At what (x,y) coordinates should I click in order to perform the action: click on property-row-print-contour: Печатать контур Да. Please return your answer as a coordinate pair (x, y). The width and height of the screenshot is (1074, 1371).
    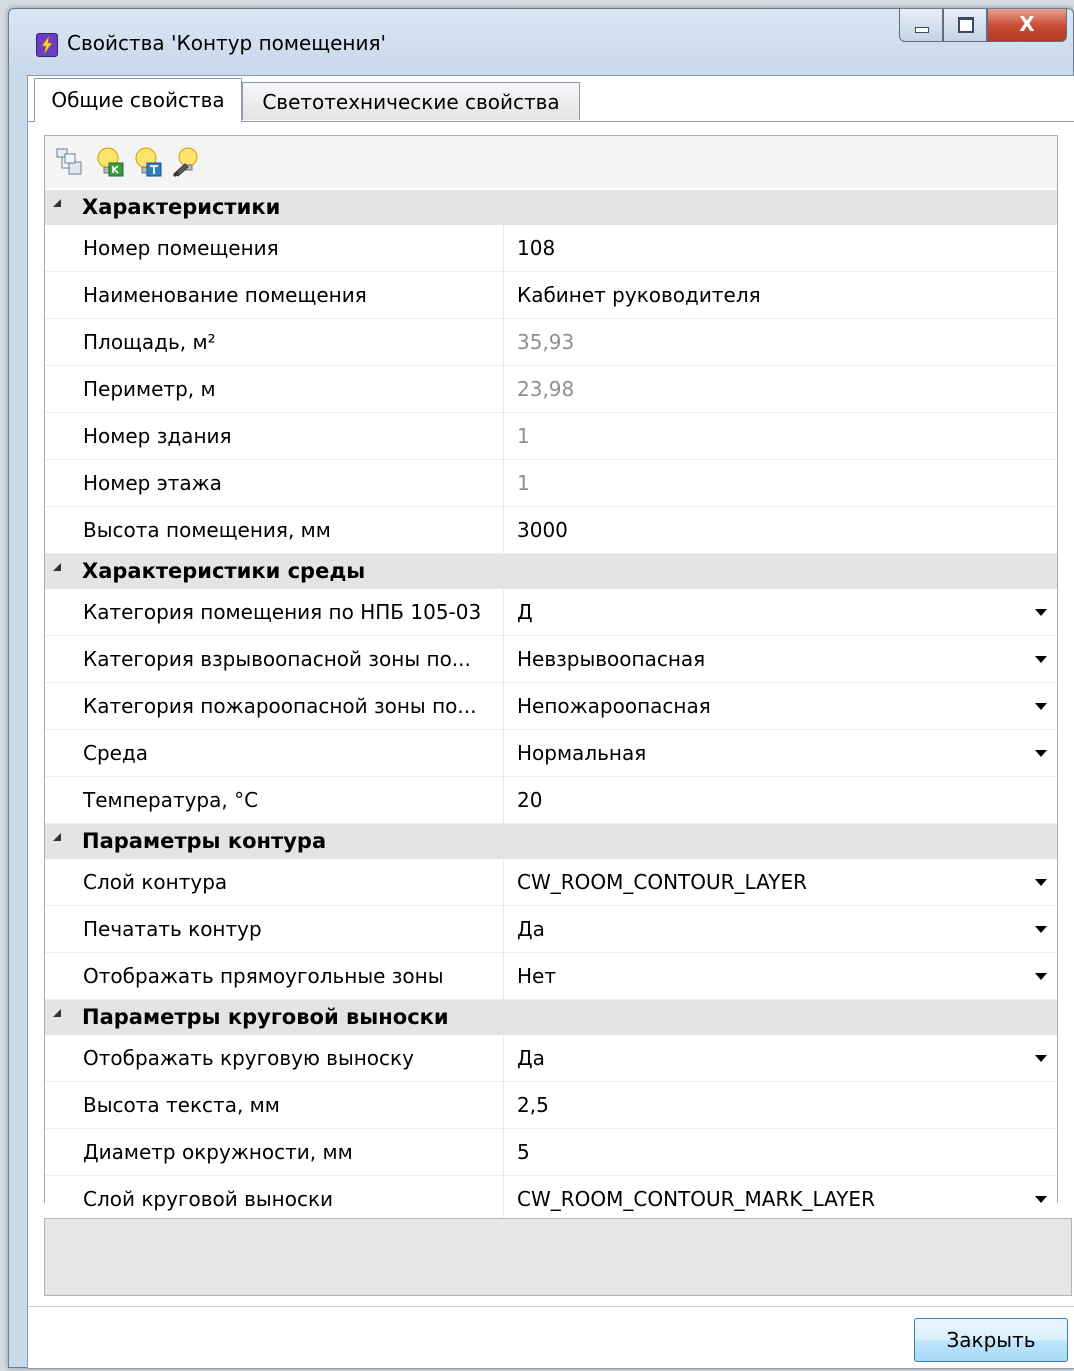
    Looking at the image, I should click on (551, 929).